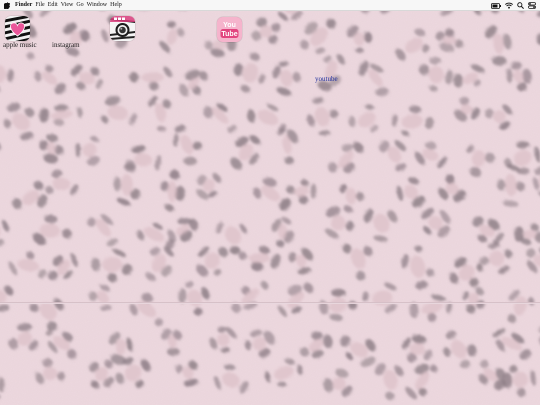 The width and height of the screenshot is (540, 405). Describe the element at coordinates (66, 45) in the screenshot. I see `icon-label-instagram: instagram` at that location.